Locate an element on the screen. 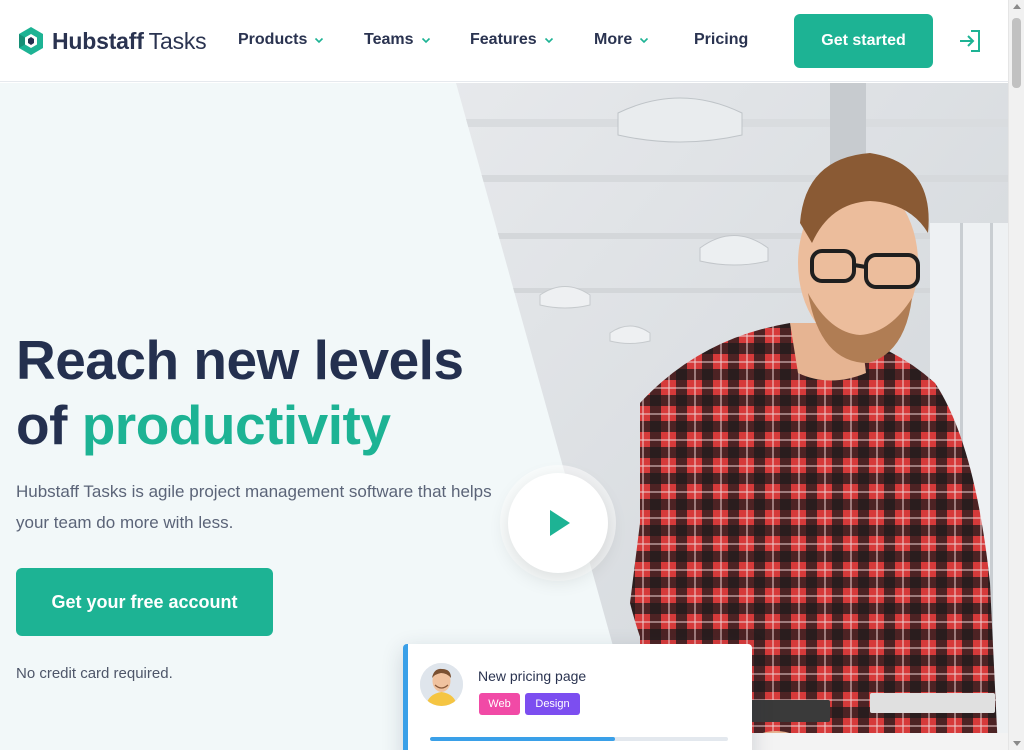  sign-in-icon is located at coordinates (970, 41).